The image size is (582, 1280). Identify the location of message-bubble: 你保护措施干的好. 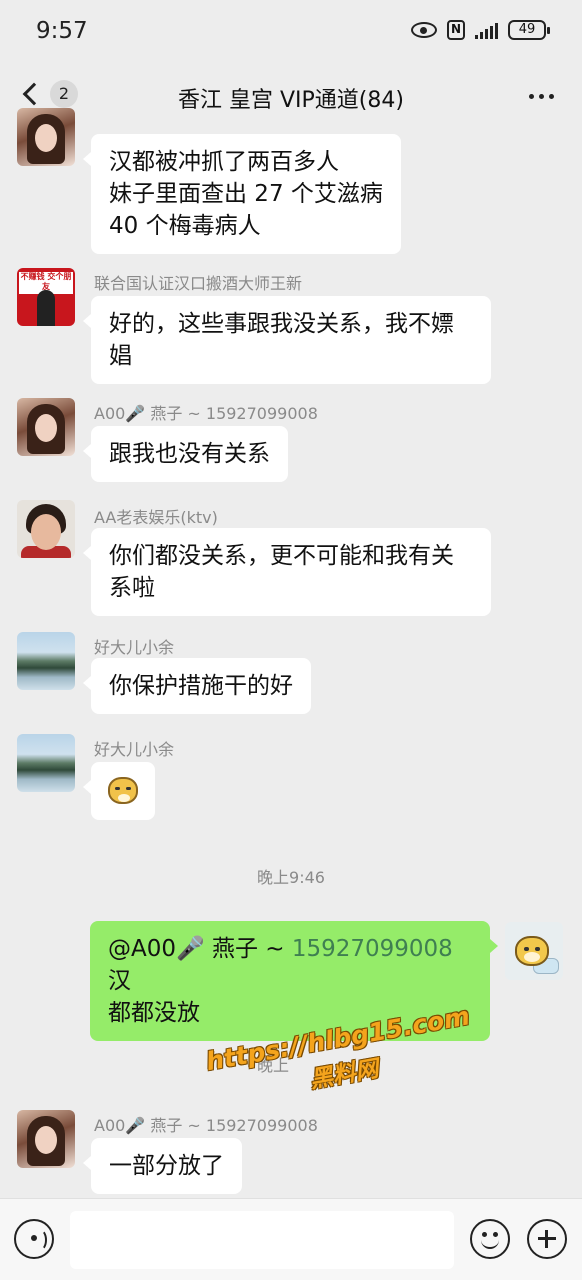
(197, 686).